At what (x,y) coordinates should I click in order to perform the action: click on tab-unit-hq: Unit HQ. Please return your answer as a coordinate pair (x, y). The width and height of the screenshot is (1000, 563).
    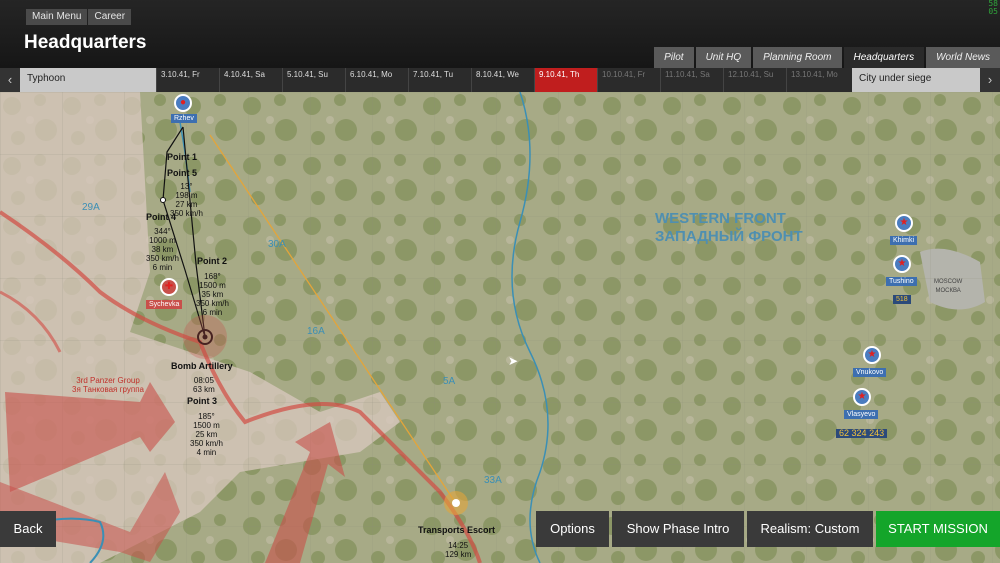
    Looking at the image, I should click on (723, 57).